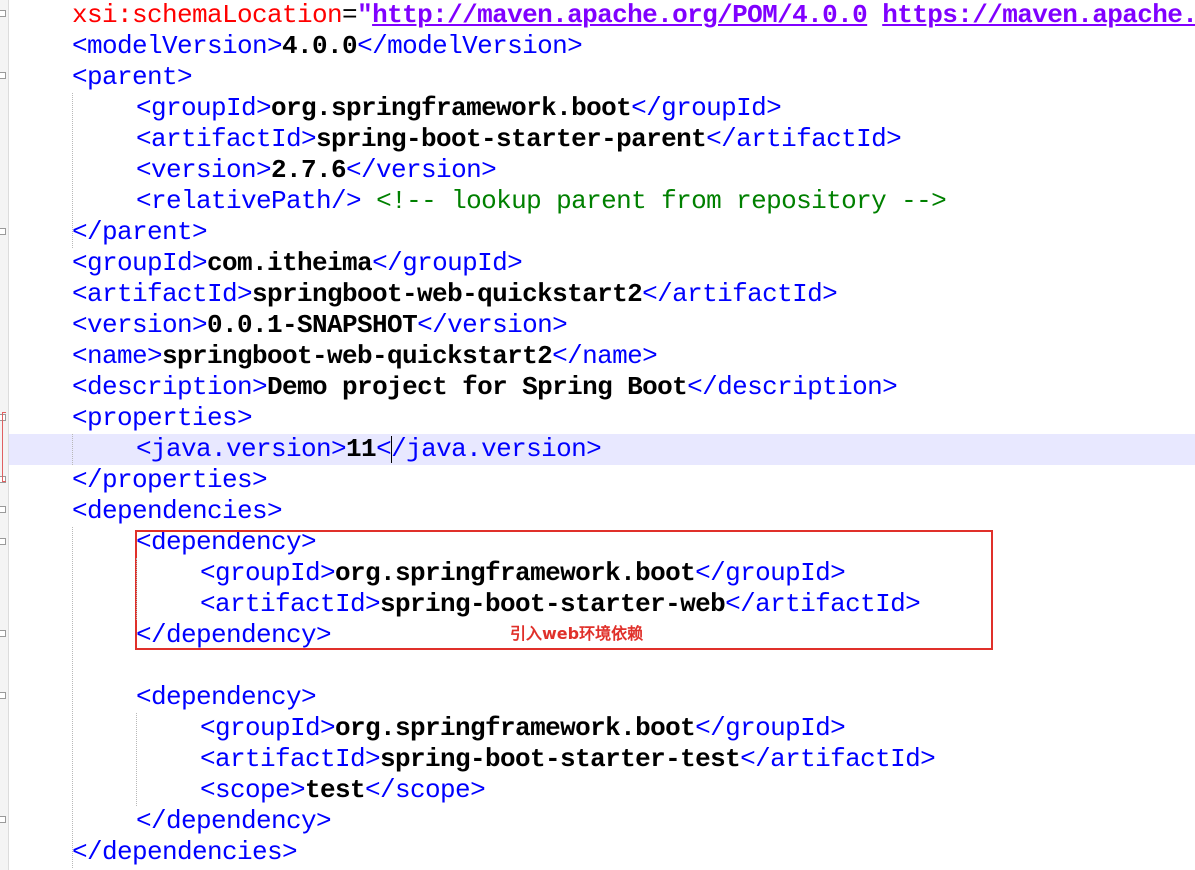 This screenshot has height=870, width=1195. I want to click on code-line: <name>springboot-web-quickstart2</name>, so click(365, 356).